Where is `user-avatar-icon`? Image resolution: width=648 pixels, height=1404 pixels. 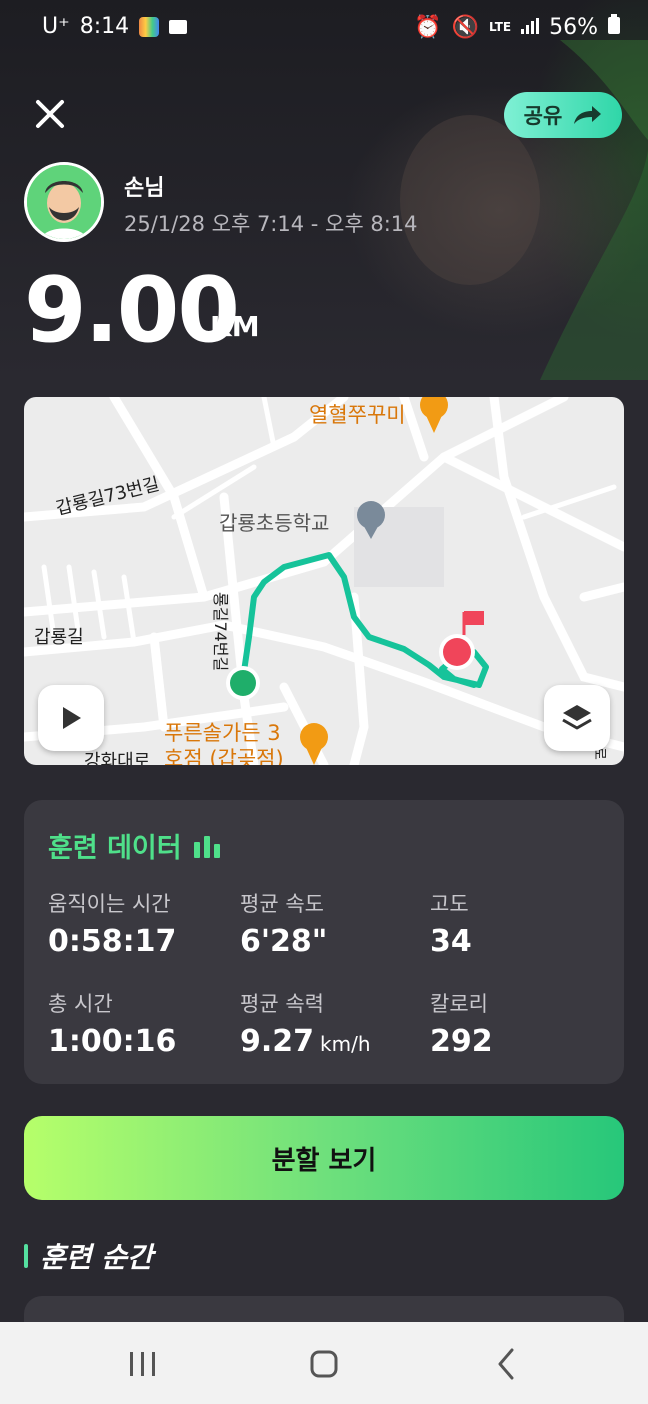
user-avatar-icon is located at coordinates (64, 202).